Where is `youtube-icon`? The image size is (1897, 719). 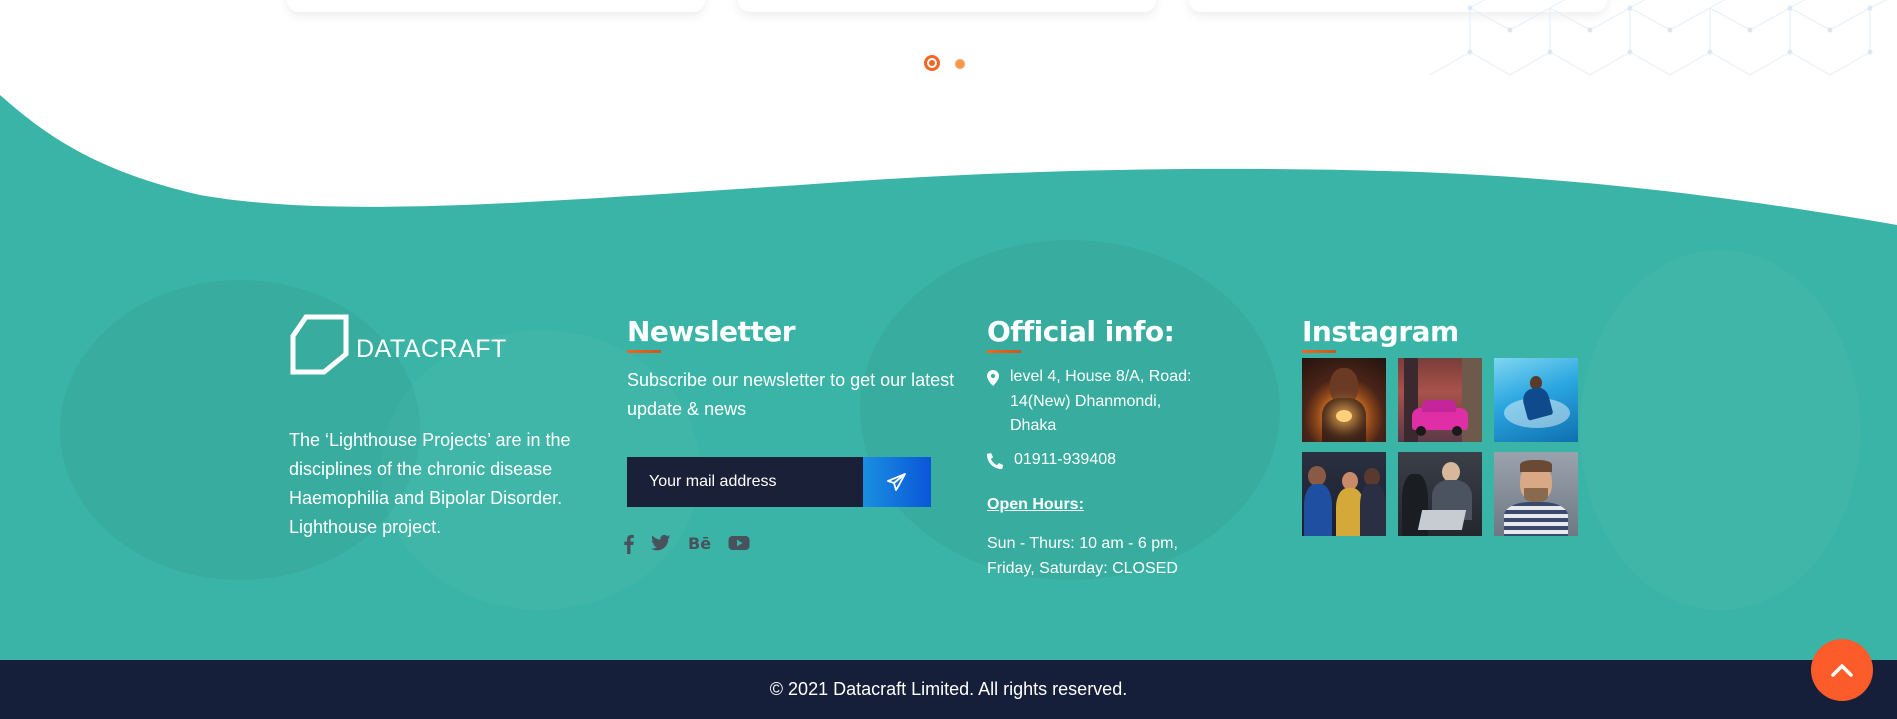
youtube-icon is located at coordinates (739, 543).